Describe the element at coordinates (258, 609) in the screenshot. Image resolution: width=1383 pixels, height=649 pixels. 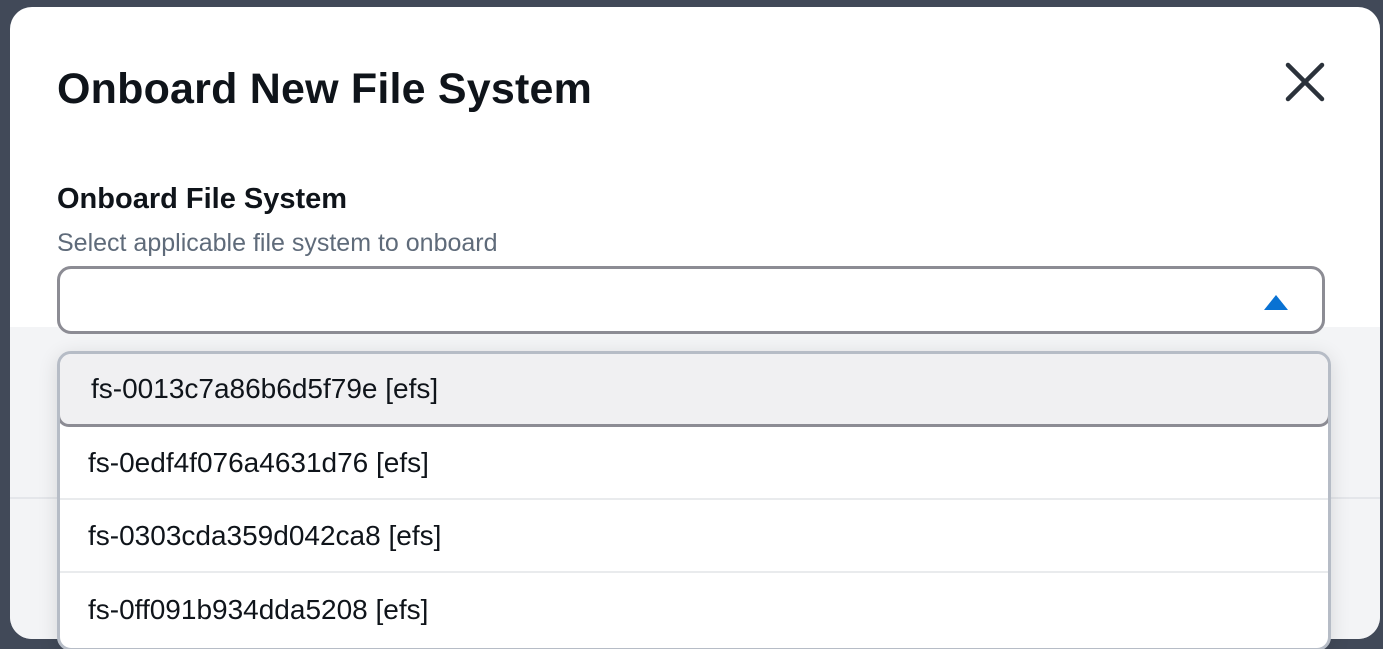
I see `option-label: fs-0ff091b934dda5208 [efs]` at that location.